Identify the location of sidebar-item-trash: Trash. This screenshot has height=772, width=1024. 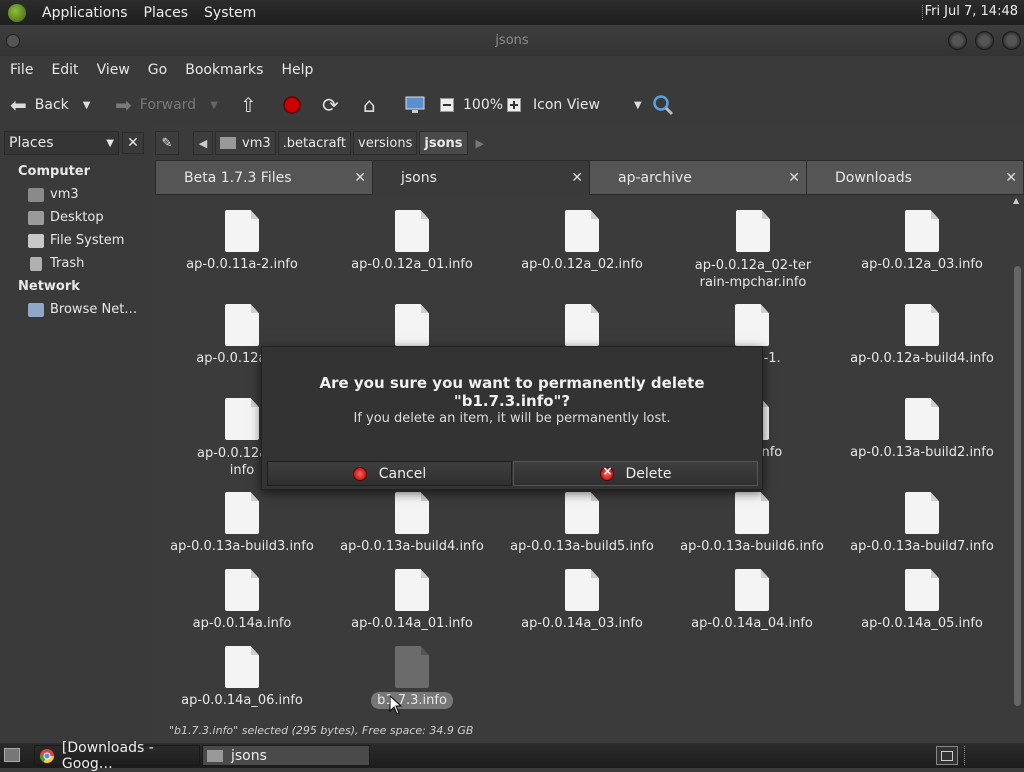
(56, 263).